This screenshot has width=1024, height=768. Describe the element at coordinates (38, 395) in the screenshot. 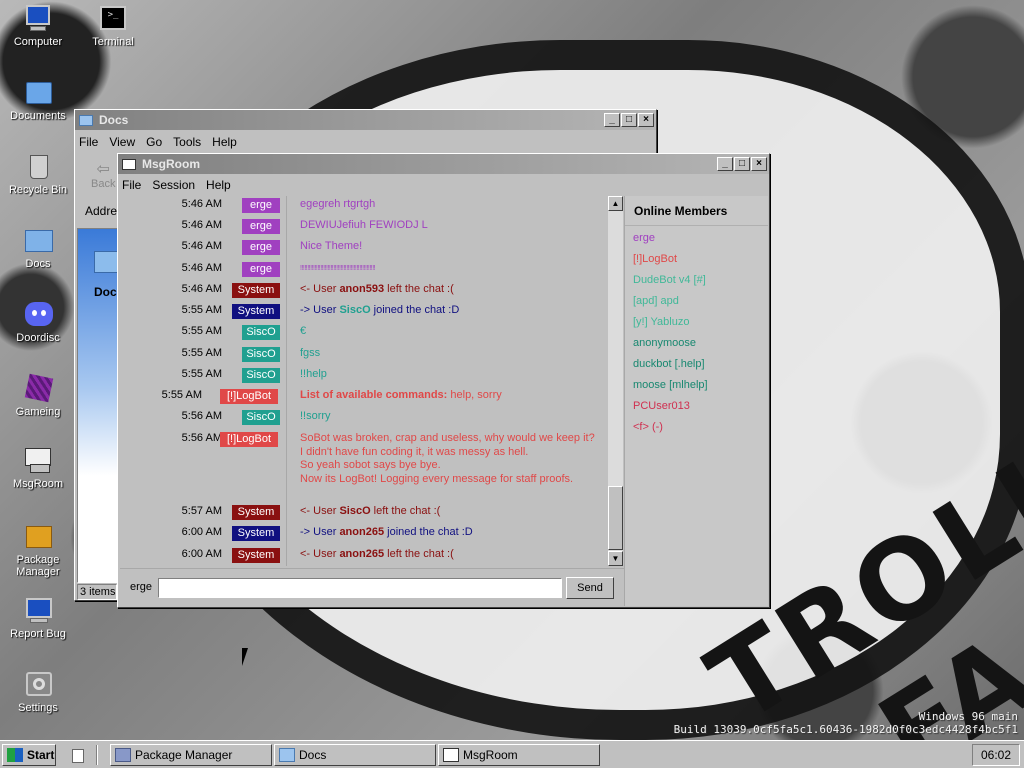

I see `desktop-icon-gameing: Gameing` at that location.